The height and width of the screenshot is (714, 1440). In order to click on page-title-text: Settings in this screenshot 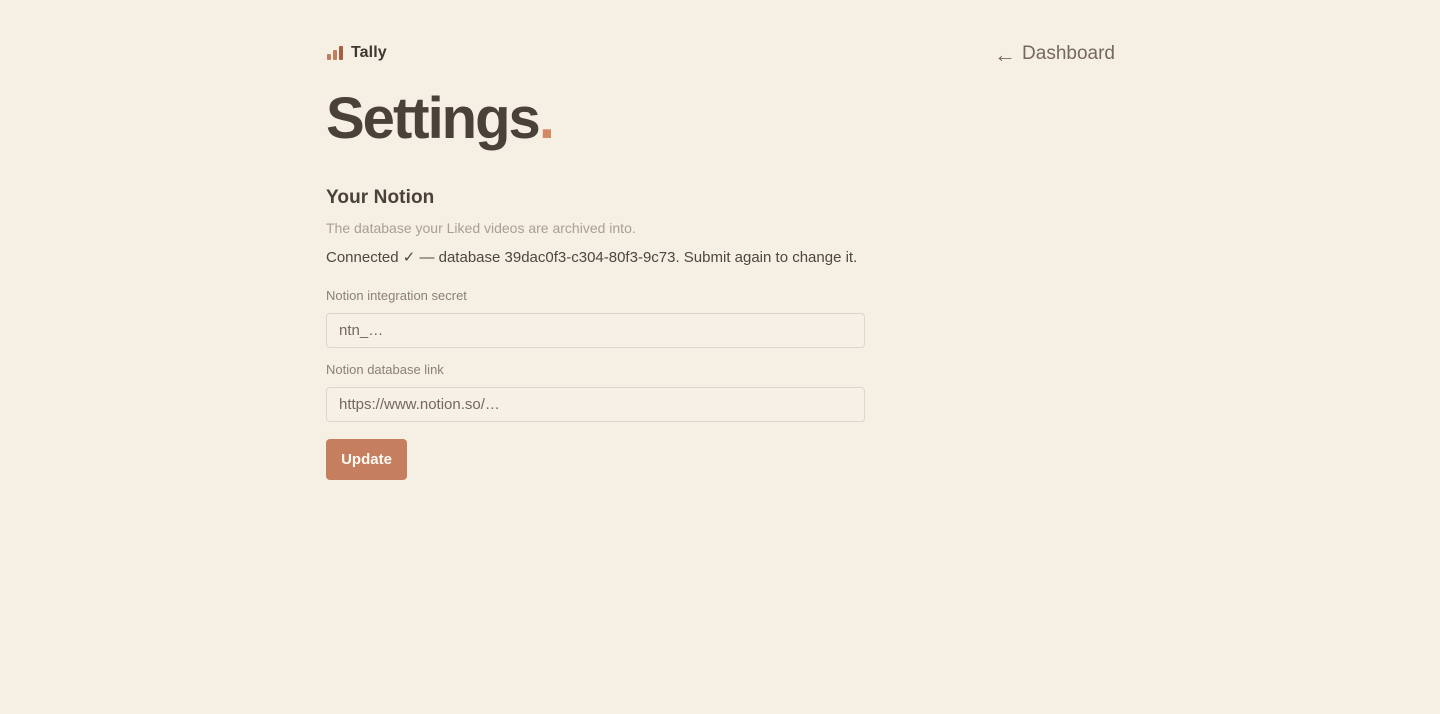, I will do `click(433, 118)`.